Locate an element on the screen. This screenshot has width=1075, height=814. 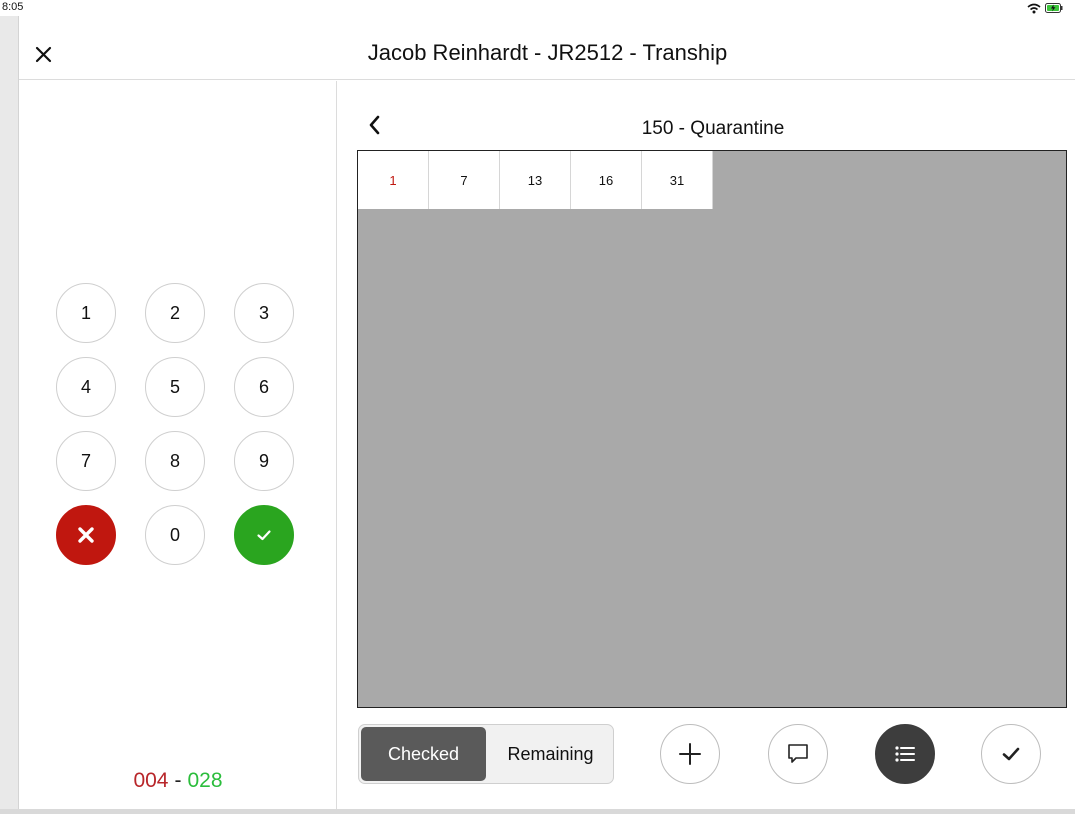
confirm-button is located at coordinates (264, 535).